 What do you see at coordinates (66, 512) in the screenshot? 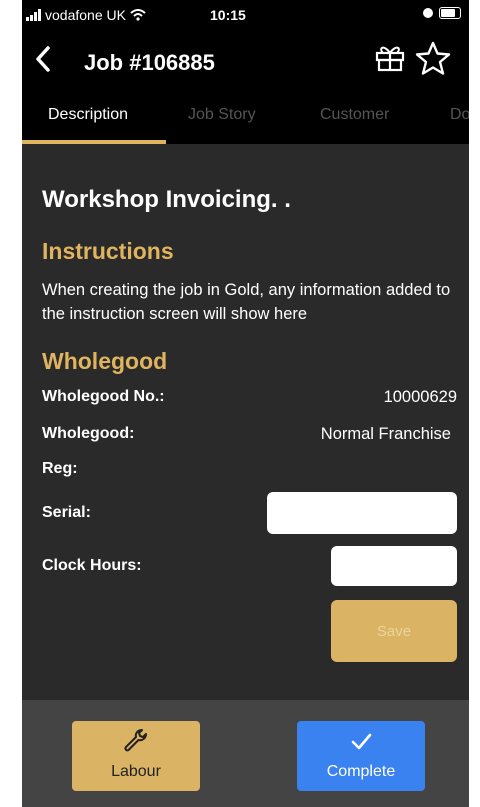
I see `serial-label: Serial:` at bounding box center [66, 512].